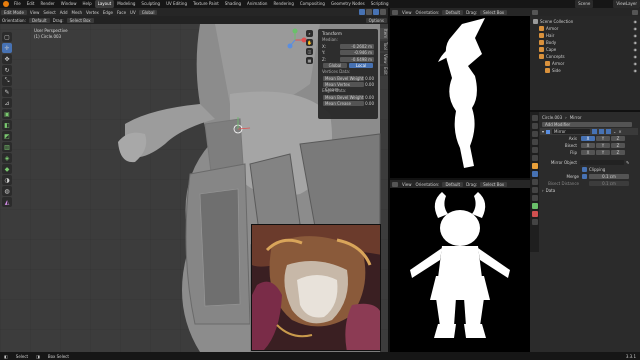  What do you see at coordinates (7, 37) in the screenshot?
I see `select-tool-icon: ▢` at bounding box center [7, 37].